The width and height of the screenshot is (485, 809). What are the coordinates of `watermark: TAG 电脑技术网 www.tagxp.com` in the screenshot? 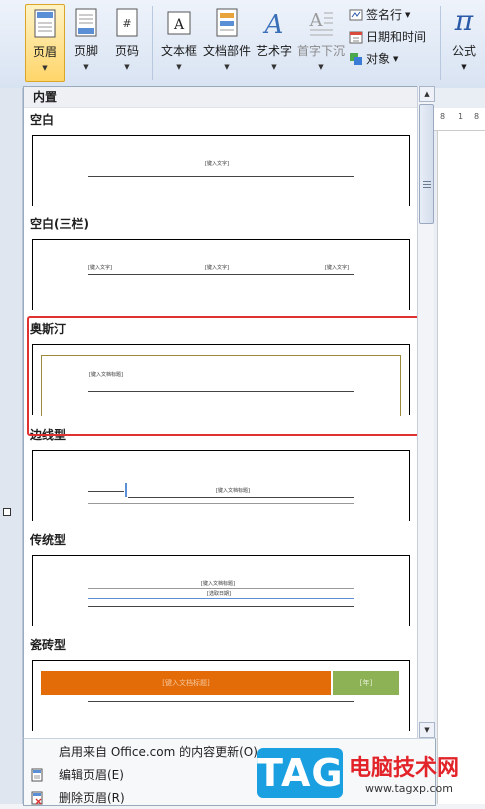 It's located at (368, 774).